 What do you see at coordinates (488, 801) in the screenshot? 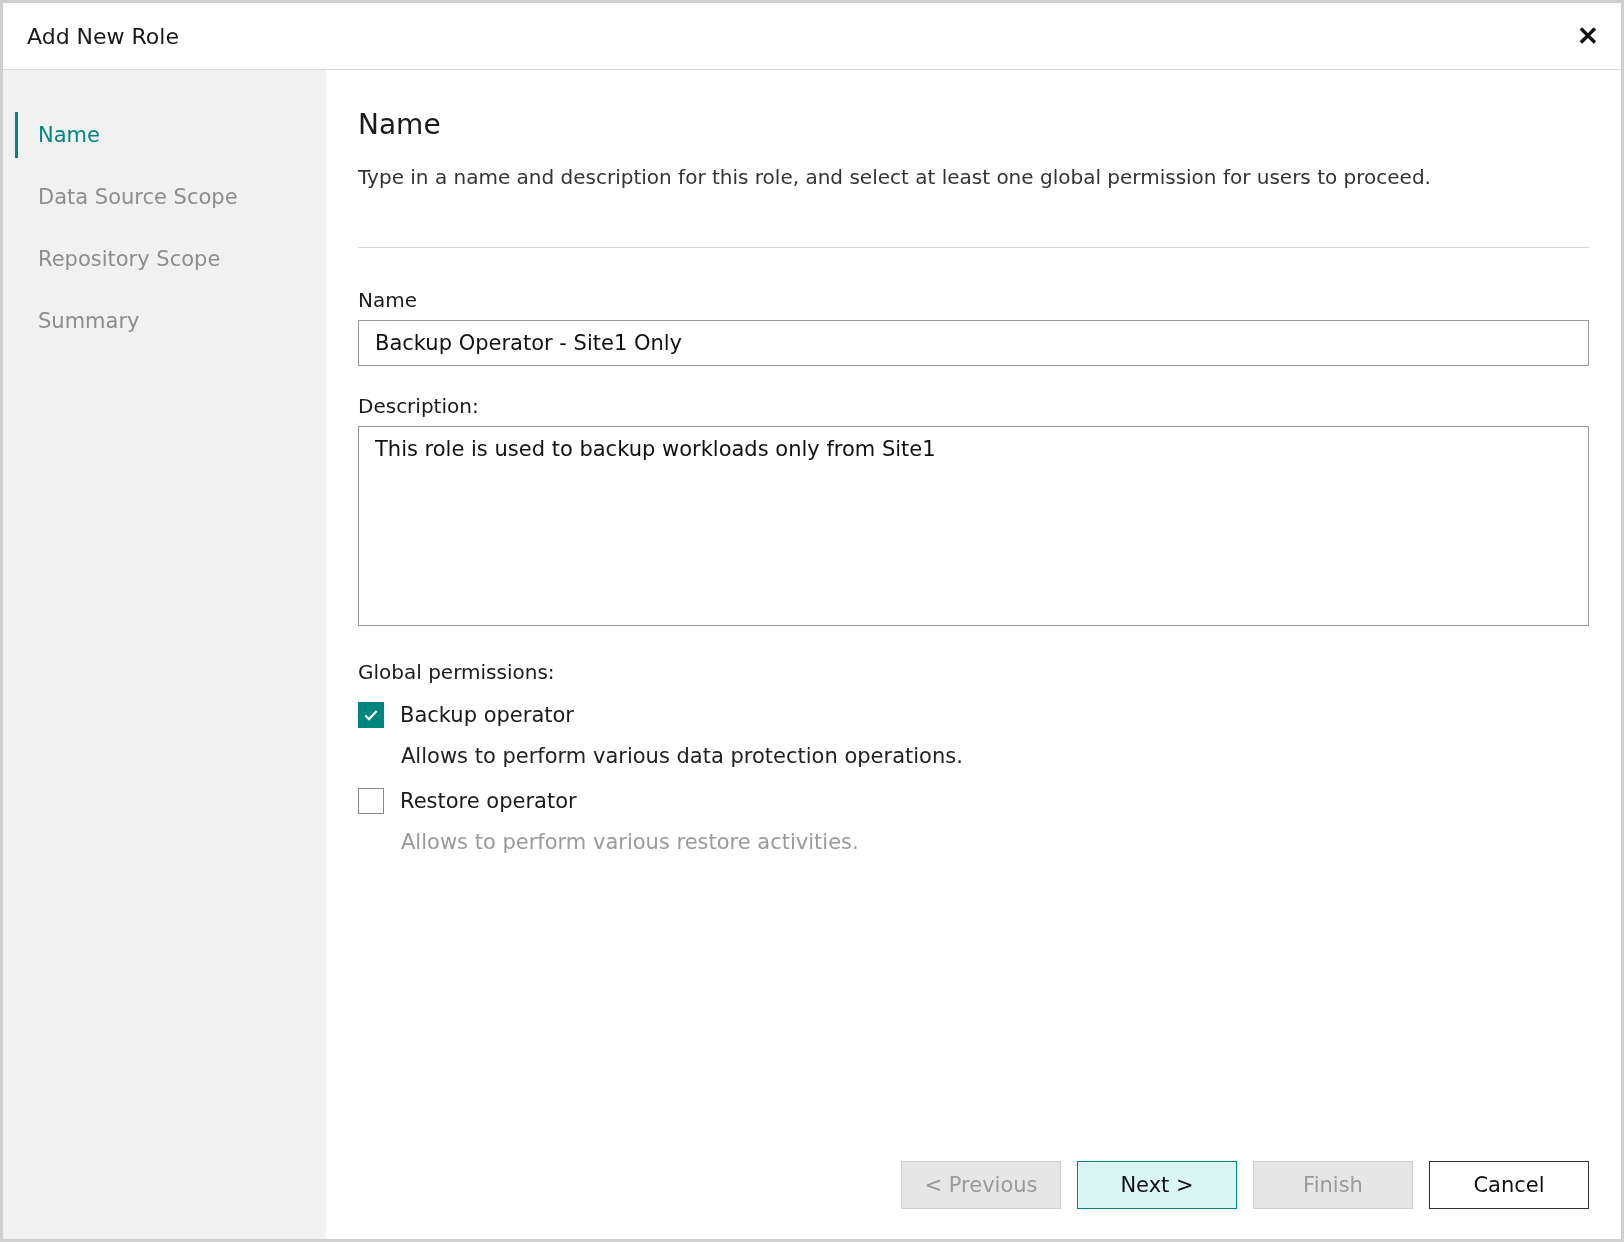
I see `checkbox-label: Restore operator` at bounding box center [488, 801].